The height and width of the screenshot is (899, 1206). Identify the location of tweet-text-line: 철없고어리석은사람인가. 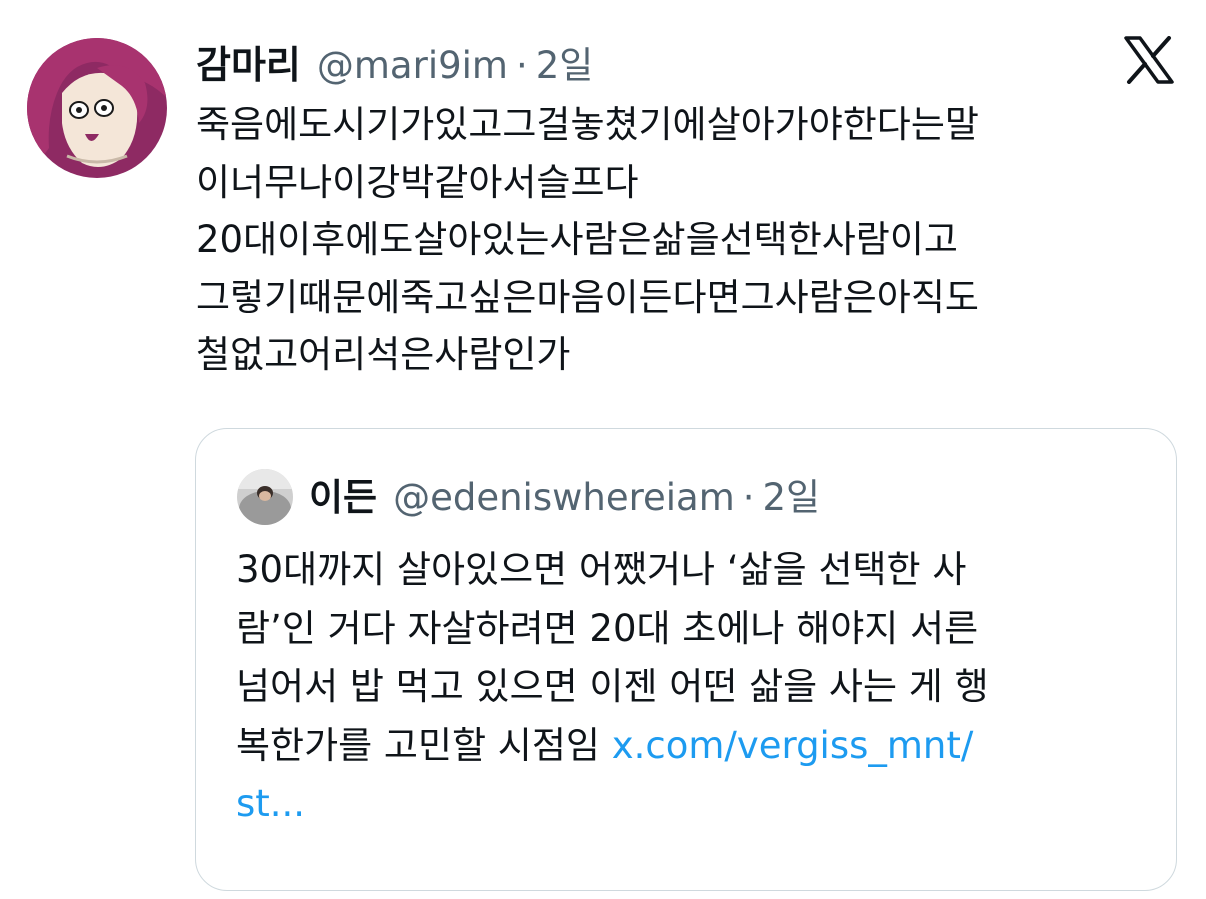
(383, 354).